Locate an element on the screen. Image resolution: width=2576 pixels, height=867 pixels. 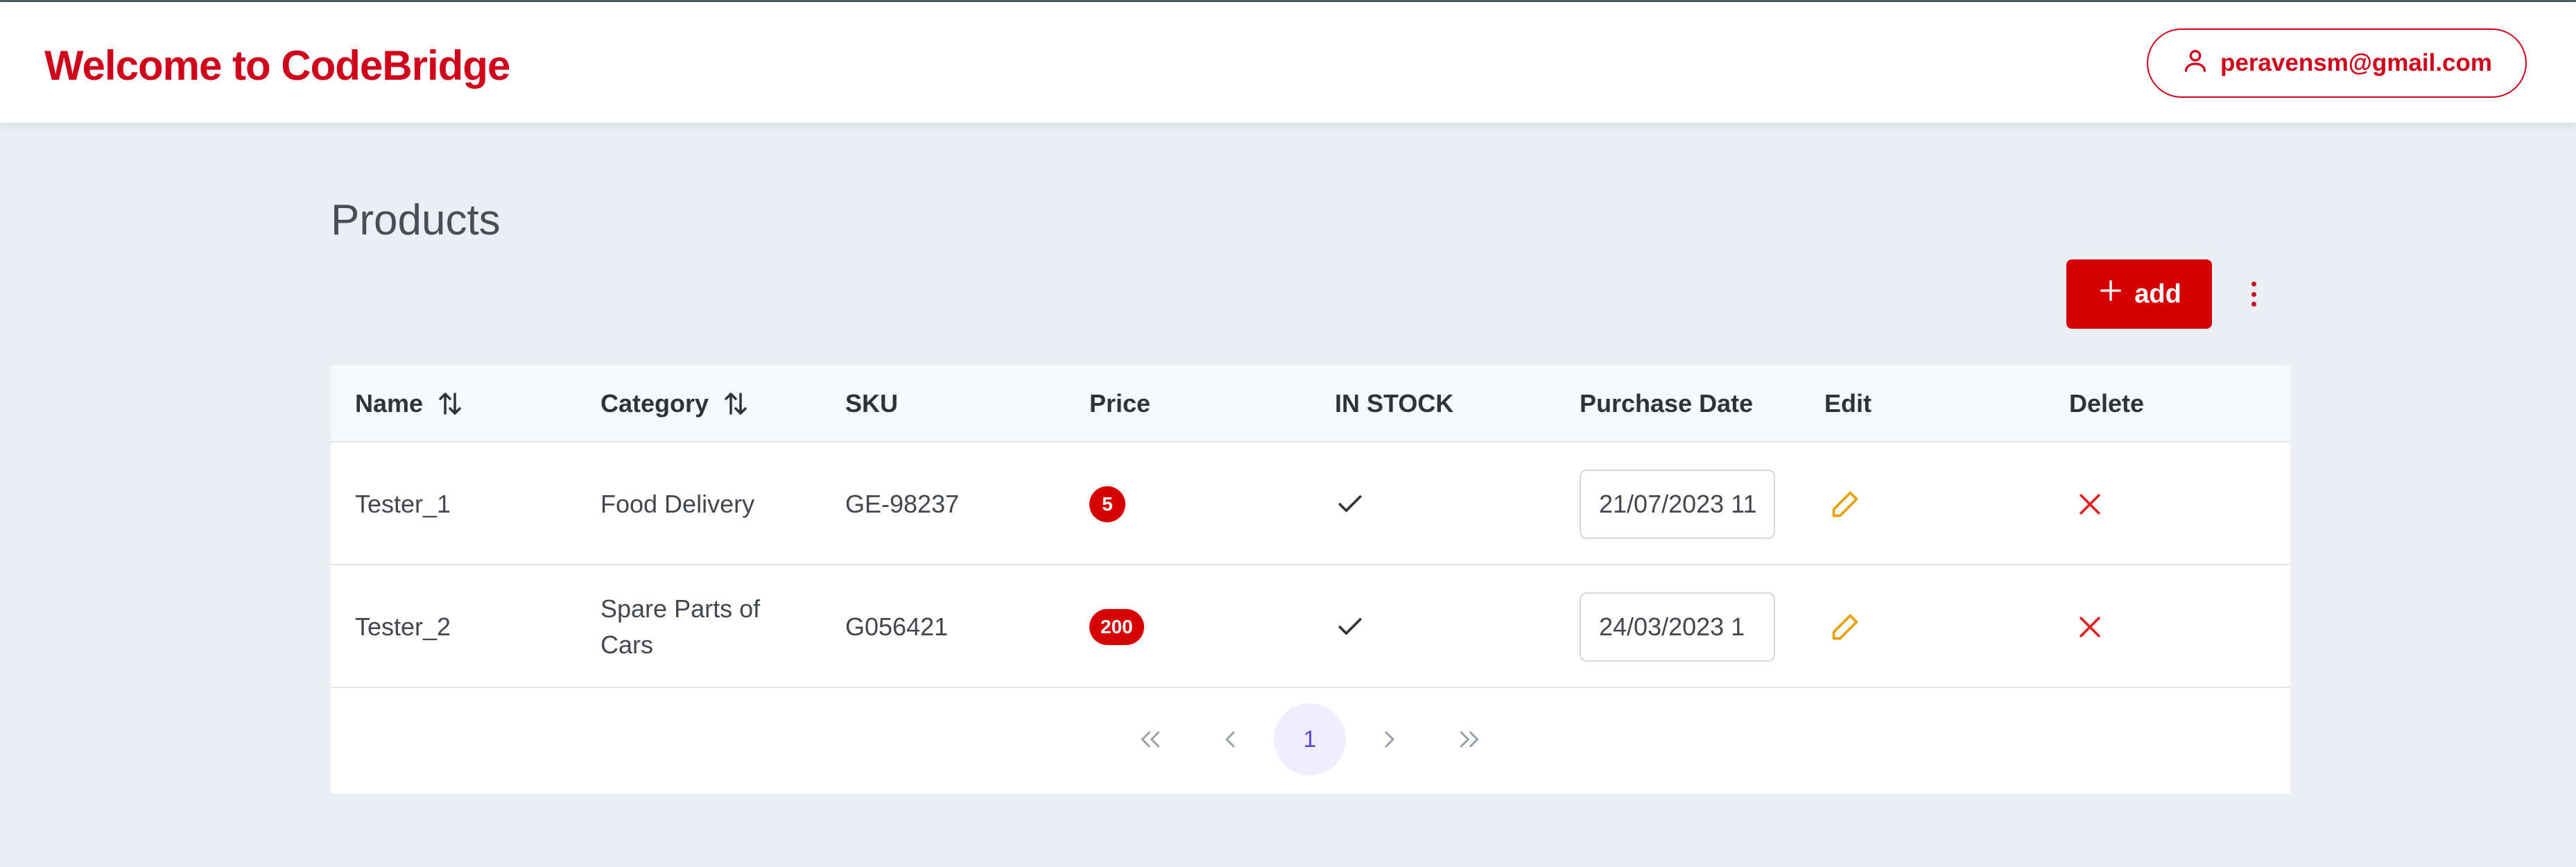
last-page-button is located at coordinates (1469, 739).